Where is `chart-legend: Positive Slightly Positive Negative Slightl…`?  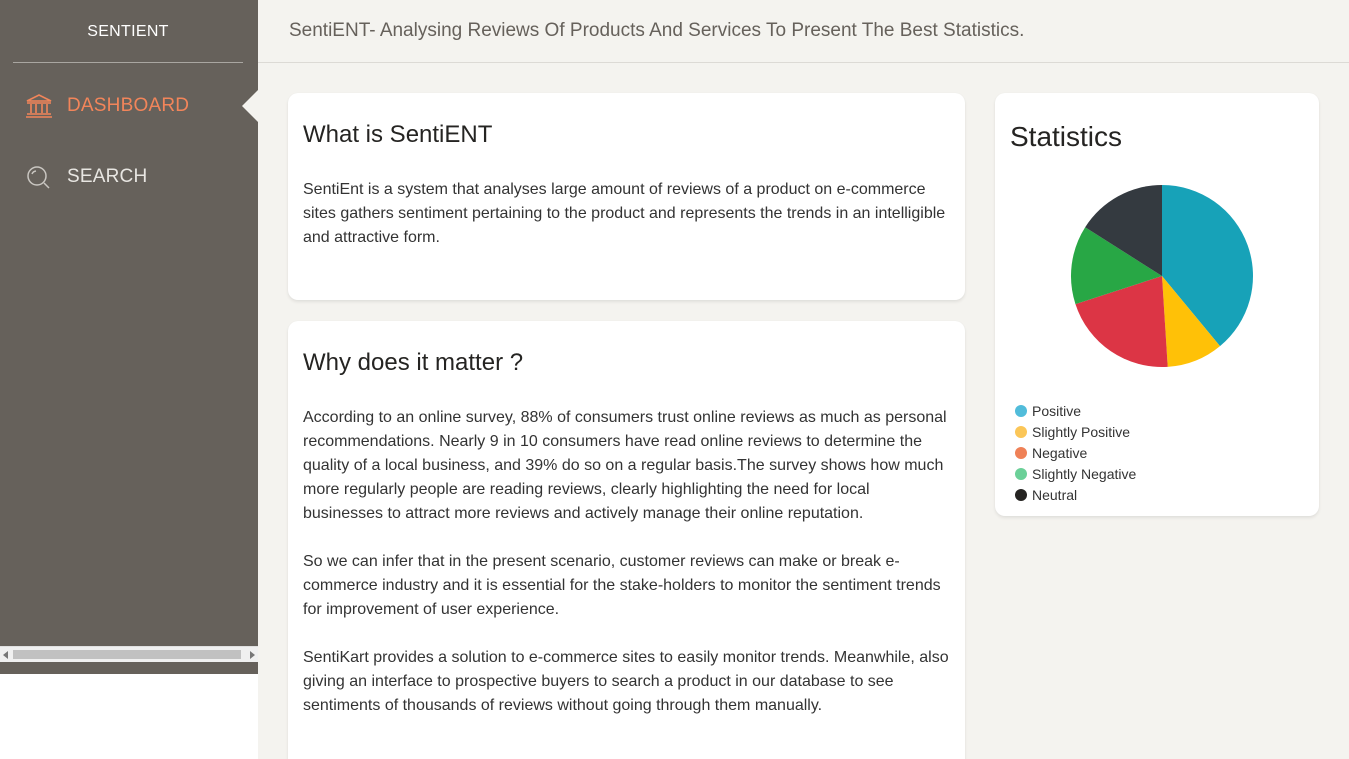 chart-legend: Positive Slightly Positive Negative Slightl… is located at coordinates (1075, 452).